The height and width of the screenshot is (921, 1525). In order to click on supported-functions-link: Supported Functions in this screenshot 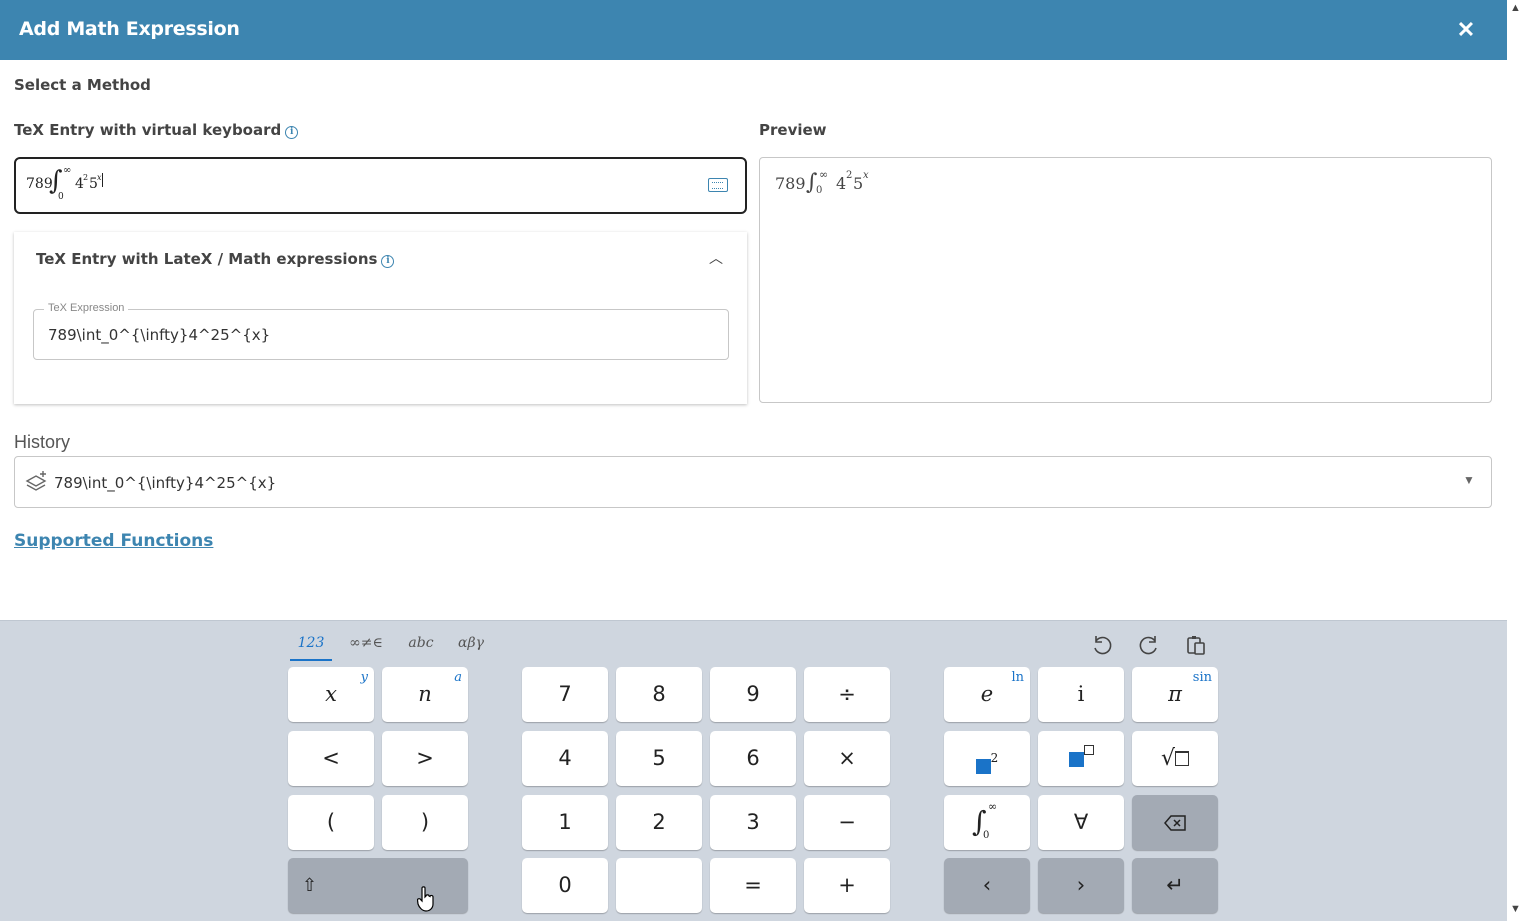, I will do `click(113, 541)`.